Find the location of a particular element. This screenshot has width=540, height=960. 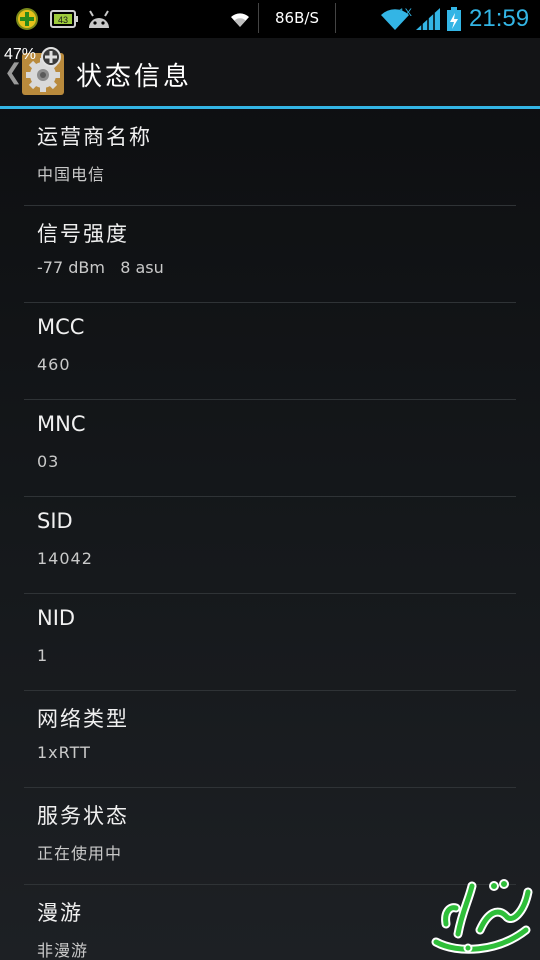

item-title: 网络类型 is located at coordinates (83, 719).